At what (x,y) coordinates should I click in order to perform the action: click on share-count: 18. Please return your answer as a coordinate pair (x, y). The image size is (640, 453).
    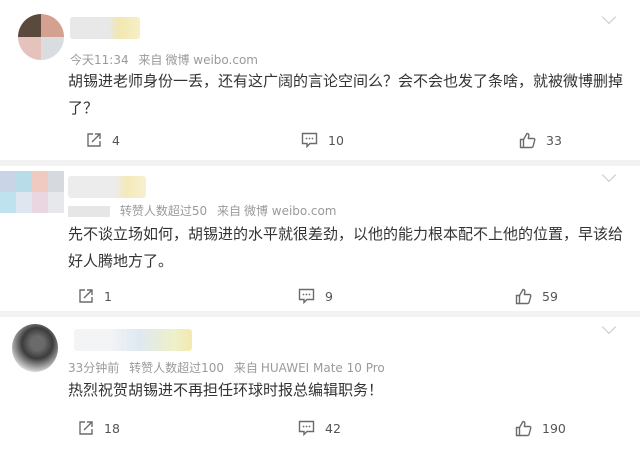
    Looking at the image, I should click on (112, 428).